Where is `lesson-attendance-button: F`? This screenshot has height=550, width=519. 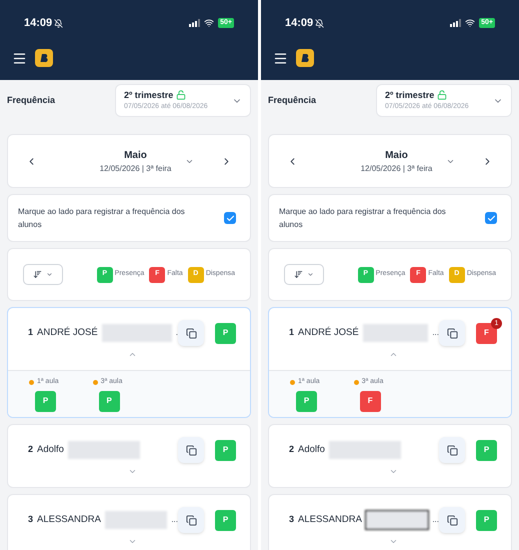 lesson-attendance-button: F is located at coordinates (370, 401).